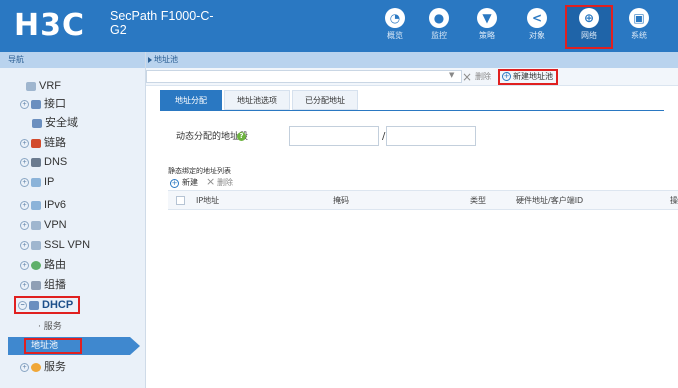 The width and height of the screenshot is (678, 388). I want to click on nav-object-label: 对象, so click(537, 35).